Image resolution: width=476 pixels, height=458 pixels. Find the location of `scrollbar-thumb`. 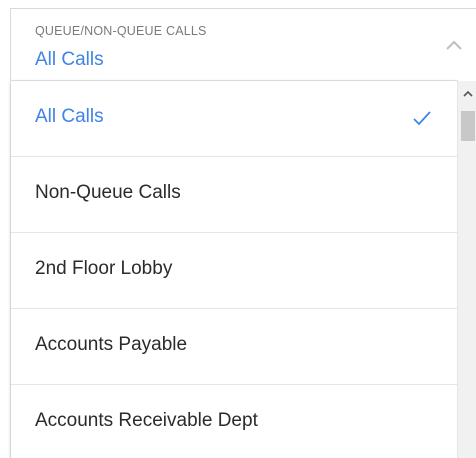

scrollbar-thumb is located at coordinates (468, 126).